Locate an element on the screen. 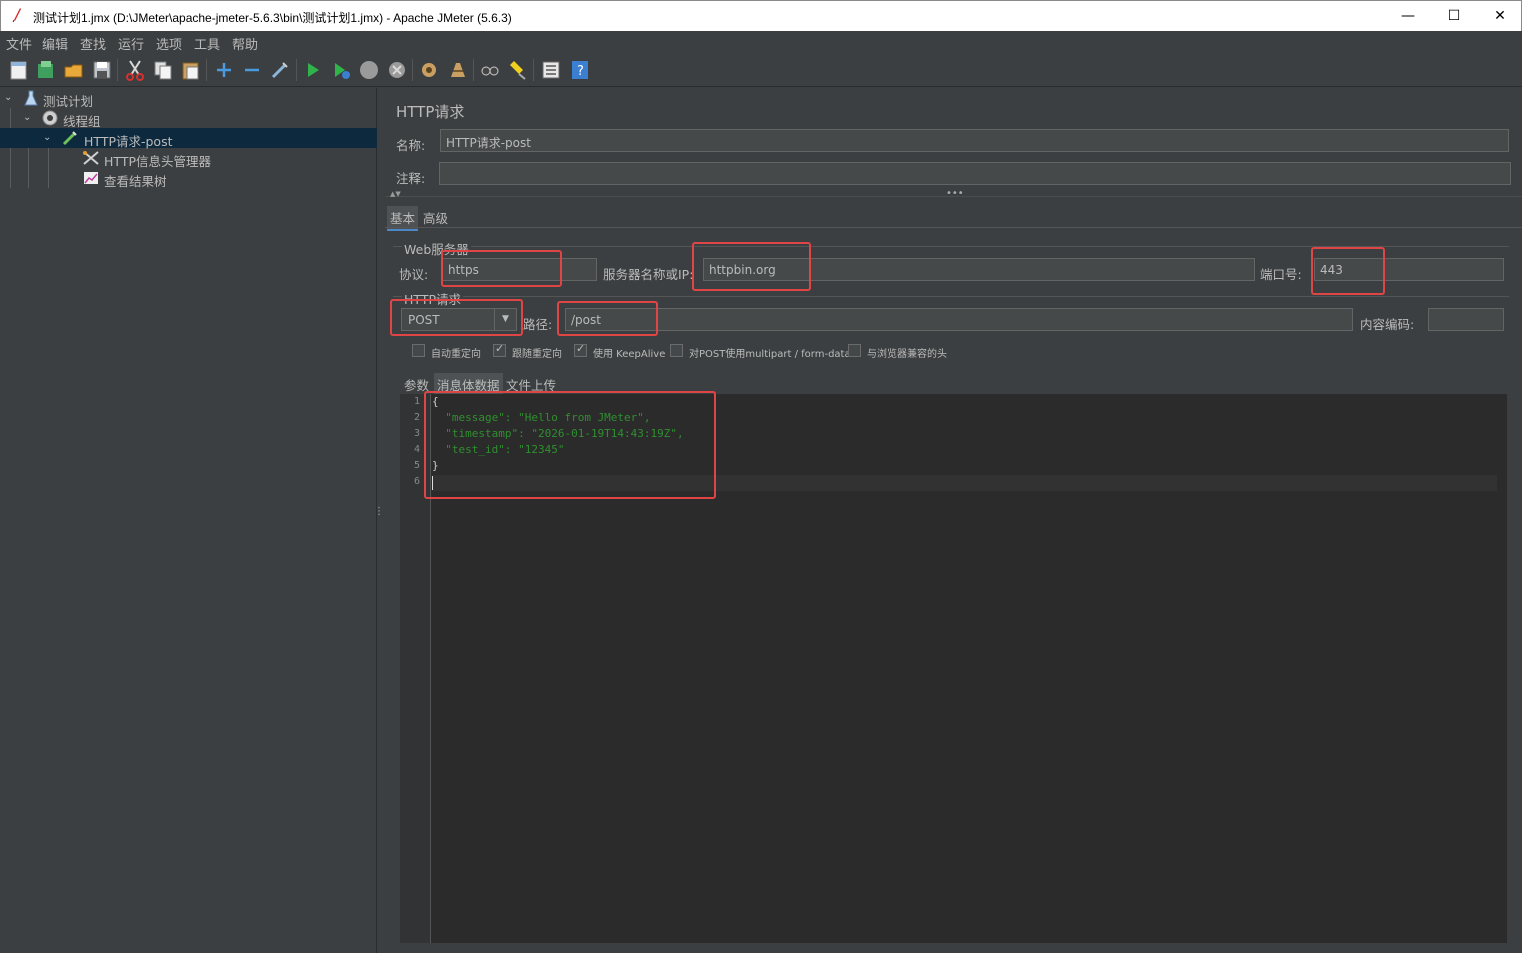 The height and width of the screenshot is (953, 1522). tab-advanced: 高级 is located at coordinates (435, 217).